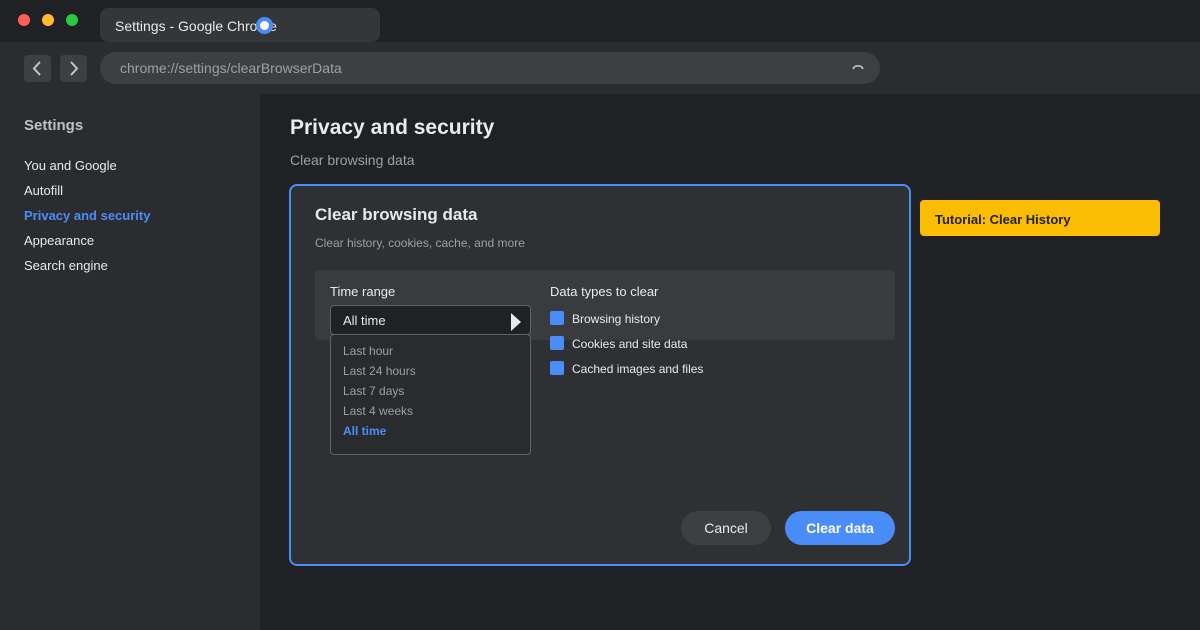  What do you see at coordinates (373, 391) in the screenshot?
I see `option-last-7-days: Last 7 days` at bounding box center [373, 391].